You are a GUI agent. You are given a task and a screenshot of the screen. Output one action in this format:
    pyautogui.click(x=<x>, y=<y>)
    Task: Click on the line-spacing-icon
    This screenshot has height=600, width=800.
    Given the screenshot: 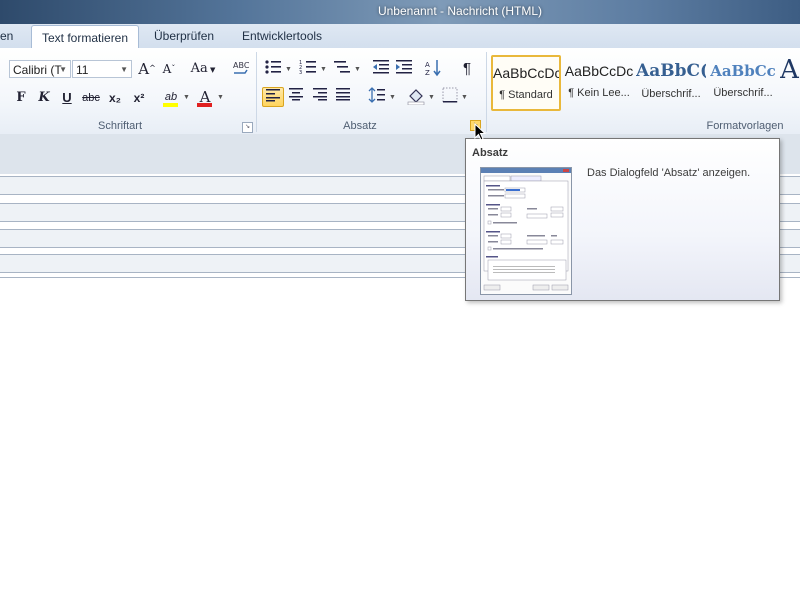 What is the action you would take?
    pyautogui.click(x=376, y=95)
    